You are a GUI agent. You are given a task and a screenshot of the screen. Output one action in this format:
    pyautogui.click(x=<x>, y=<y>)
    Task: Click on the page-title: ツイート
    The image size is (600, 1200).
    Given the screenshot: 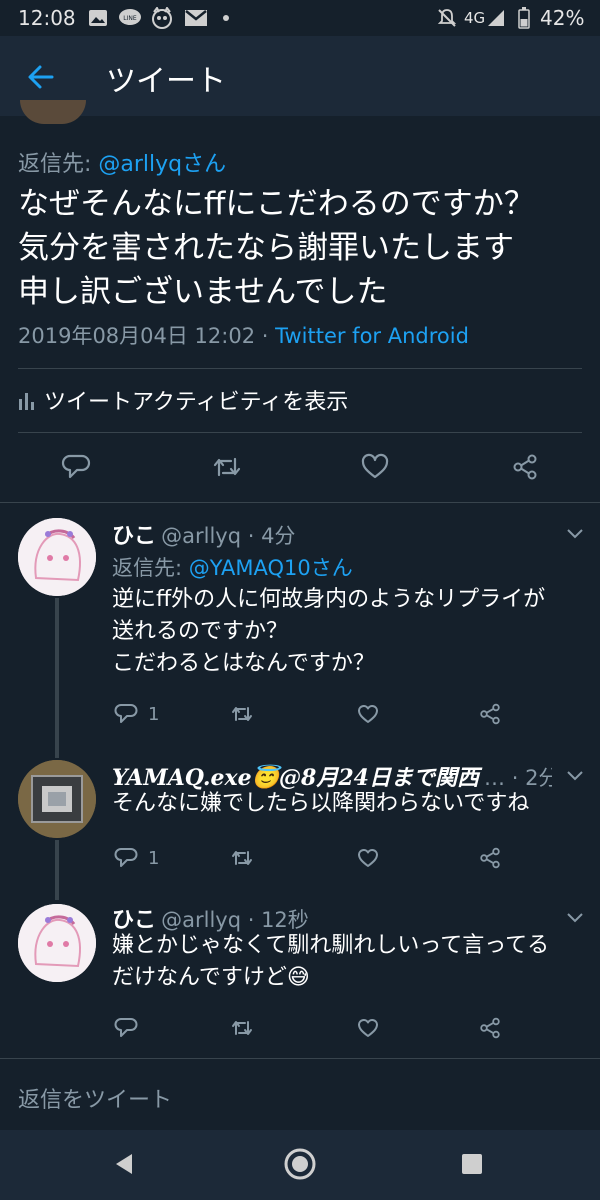 What is the action you would take?
    pyautogui.click(x=166, y=81)
    